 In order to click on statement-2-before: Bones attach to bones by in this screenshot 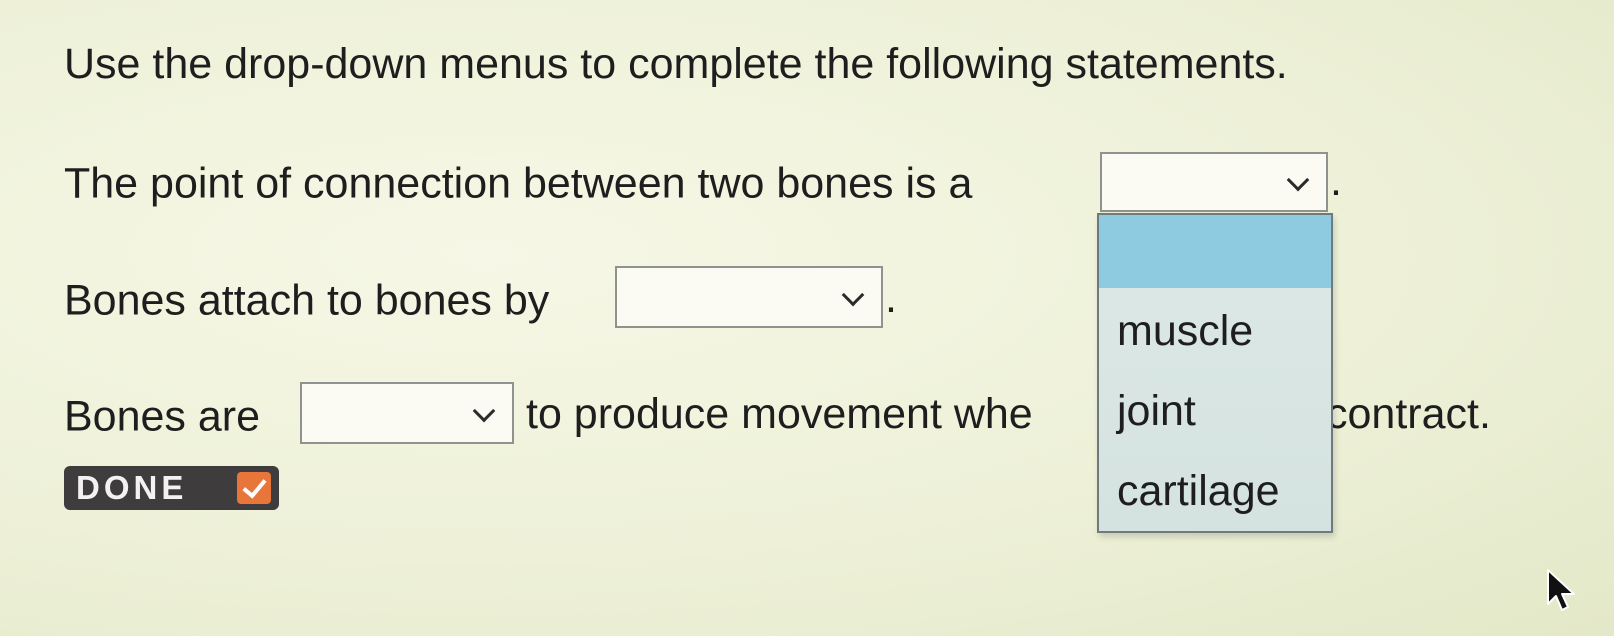, I will do `click(307, 300)`.